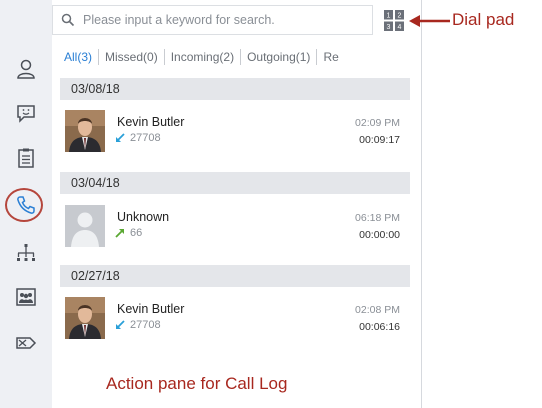  Describe the element at coordinates (128, 233) in the screenshot. I see `contact-number: 66` at that location.